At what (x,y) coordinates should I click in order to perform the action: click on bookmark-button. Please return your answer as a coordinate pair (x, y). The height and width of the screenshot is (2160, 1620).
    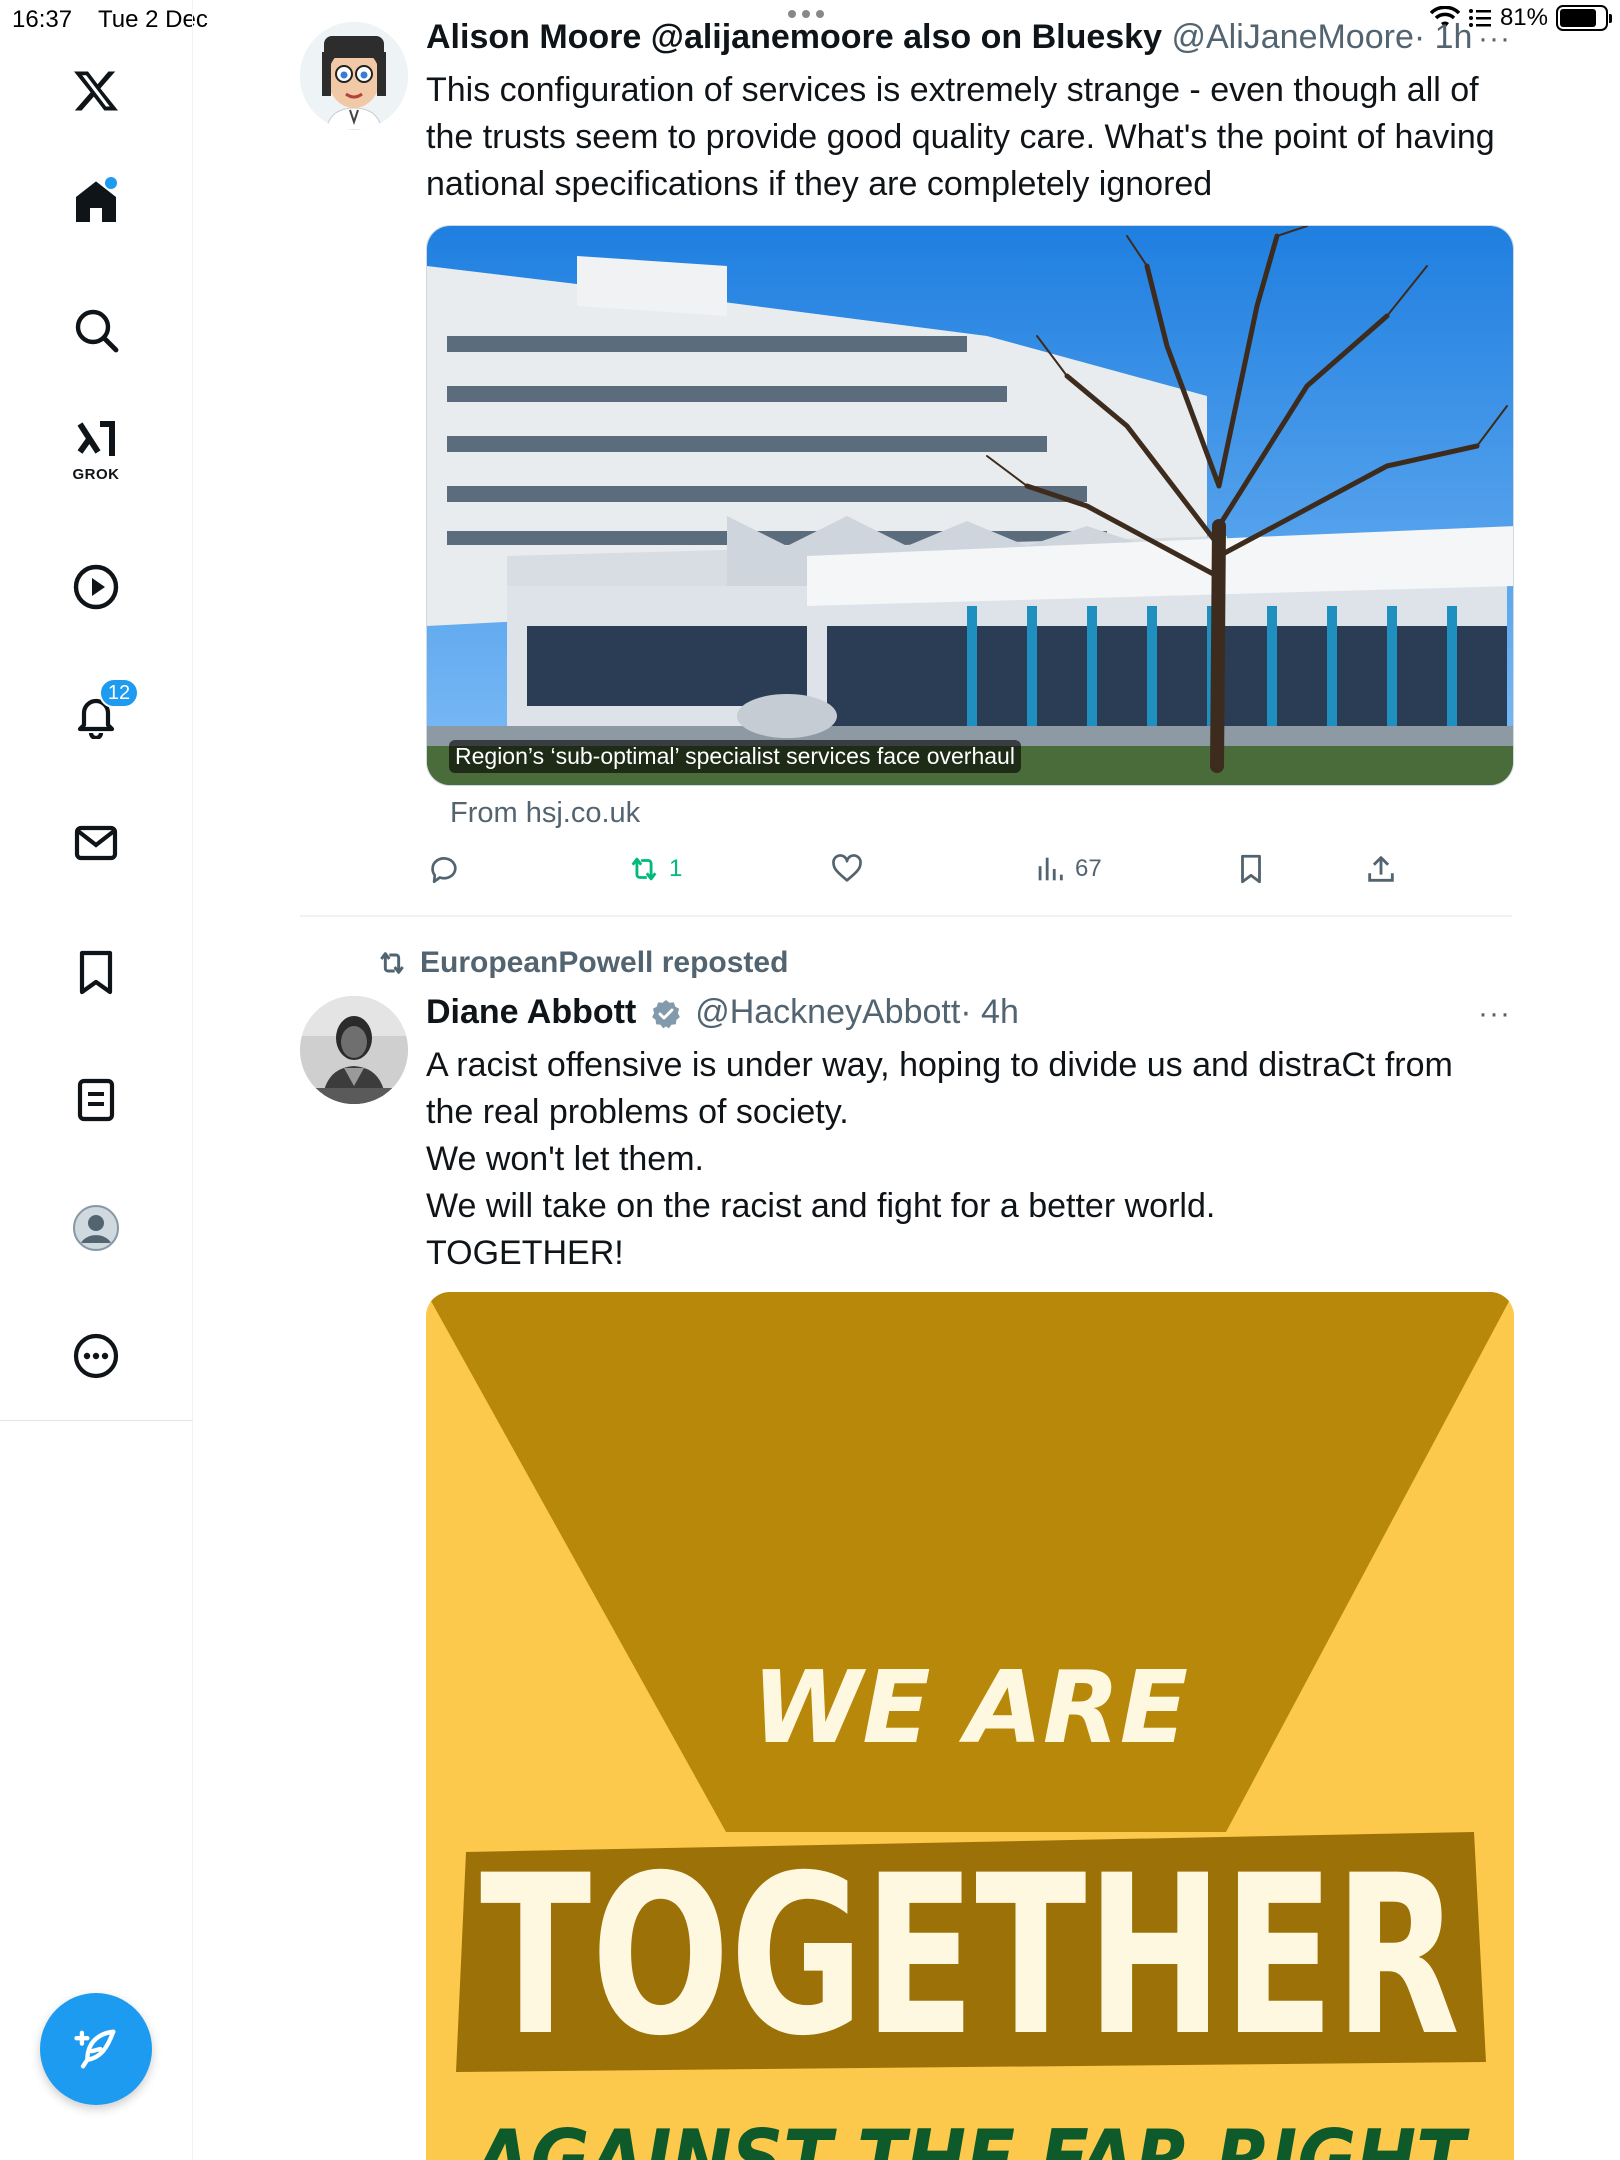
    Looking at the image, I should click on (1251, 869).